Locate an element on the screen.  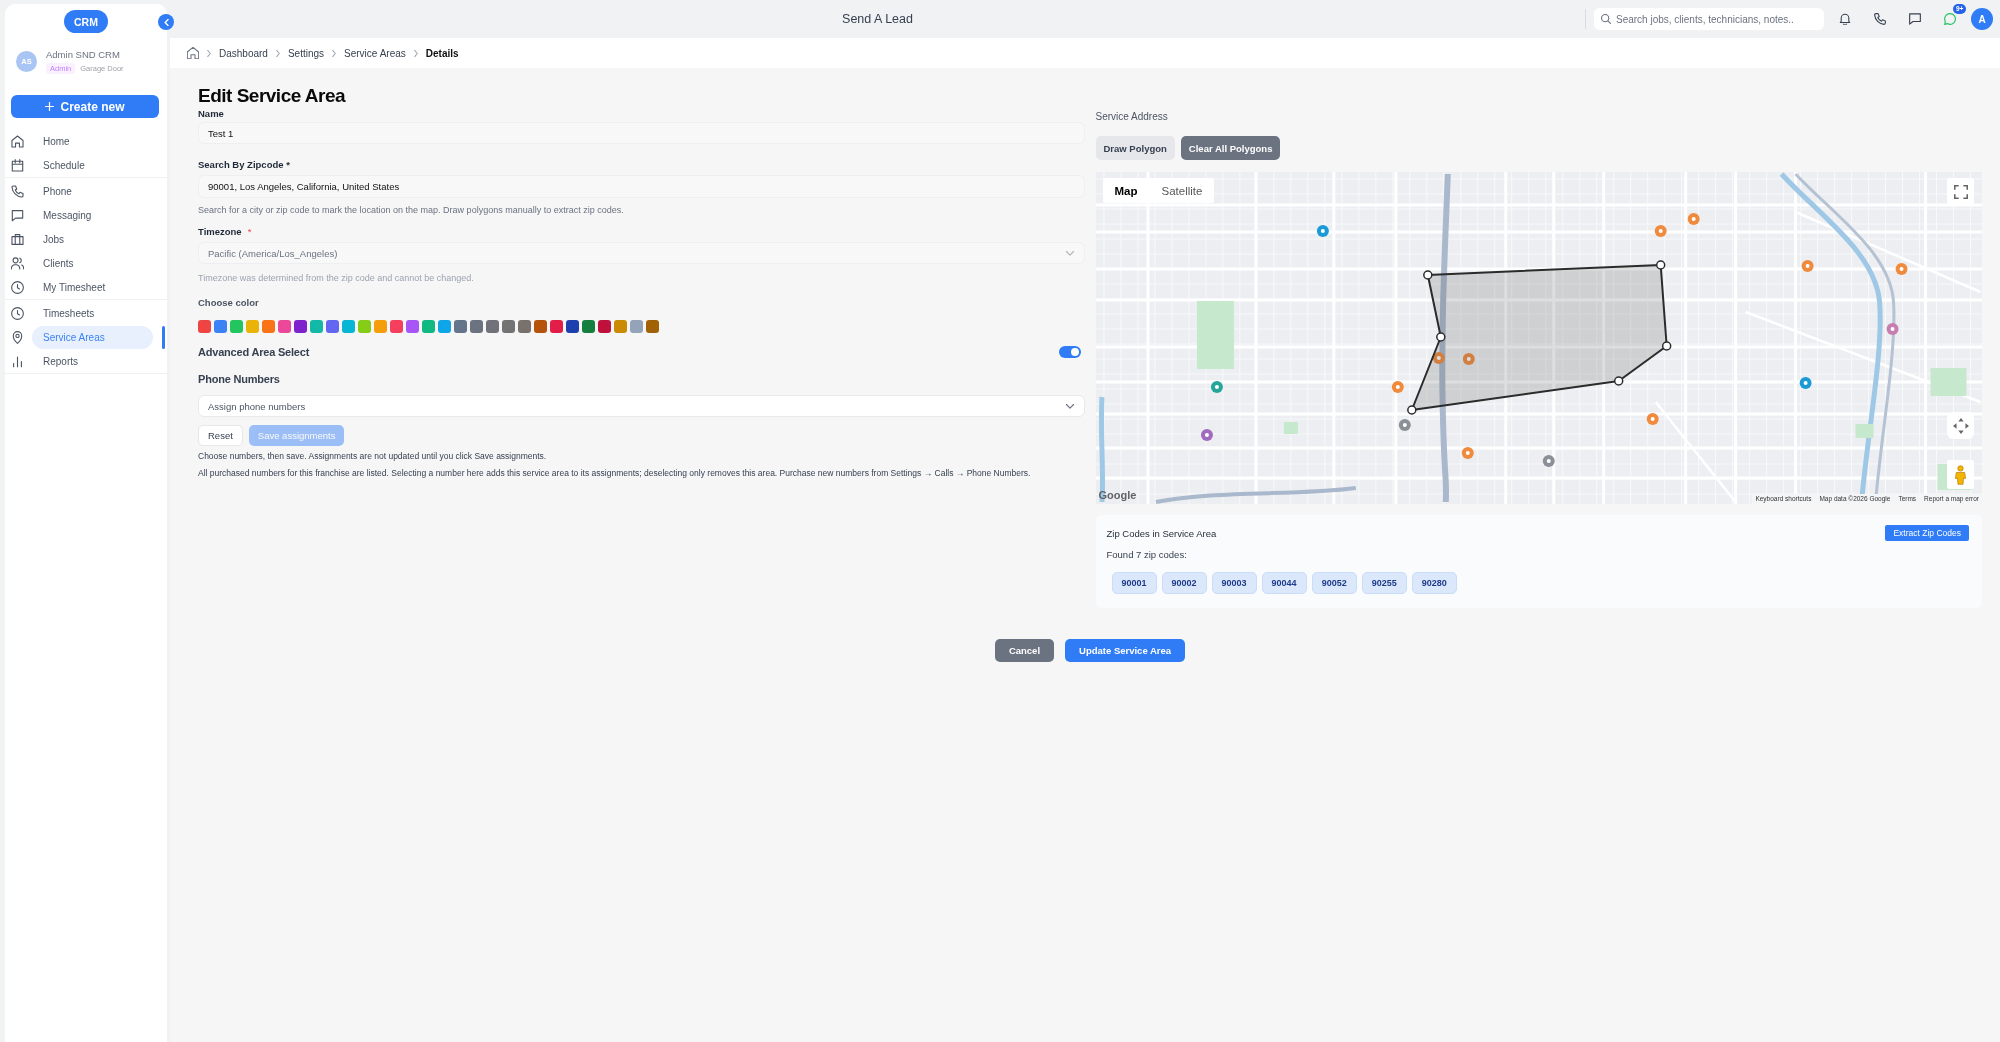
collapse-button is located at coordinates (166, 22).